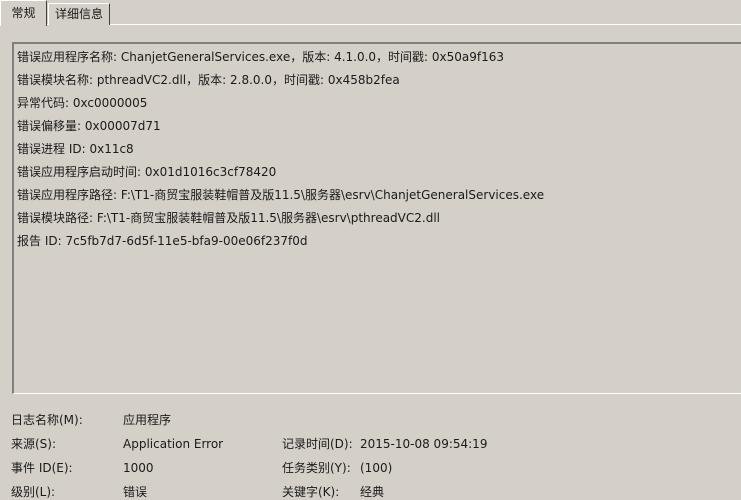  What do you see at coordinates (316, 468) in the screenshot?
I see `task-category-label: 任务类别(Y):` at bounding box center [316, 468].